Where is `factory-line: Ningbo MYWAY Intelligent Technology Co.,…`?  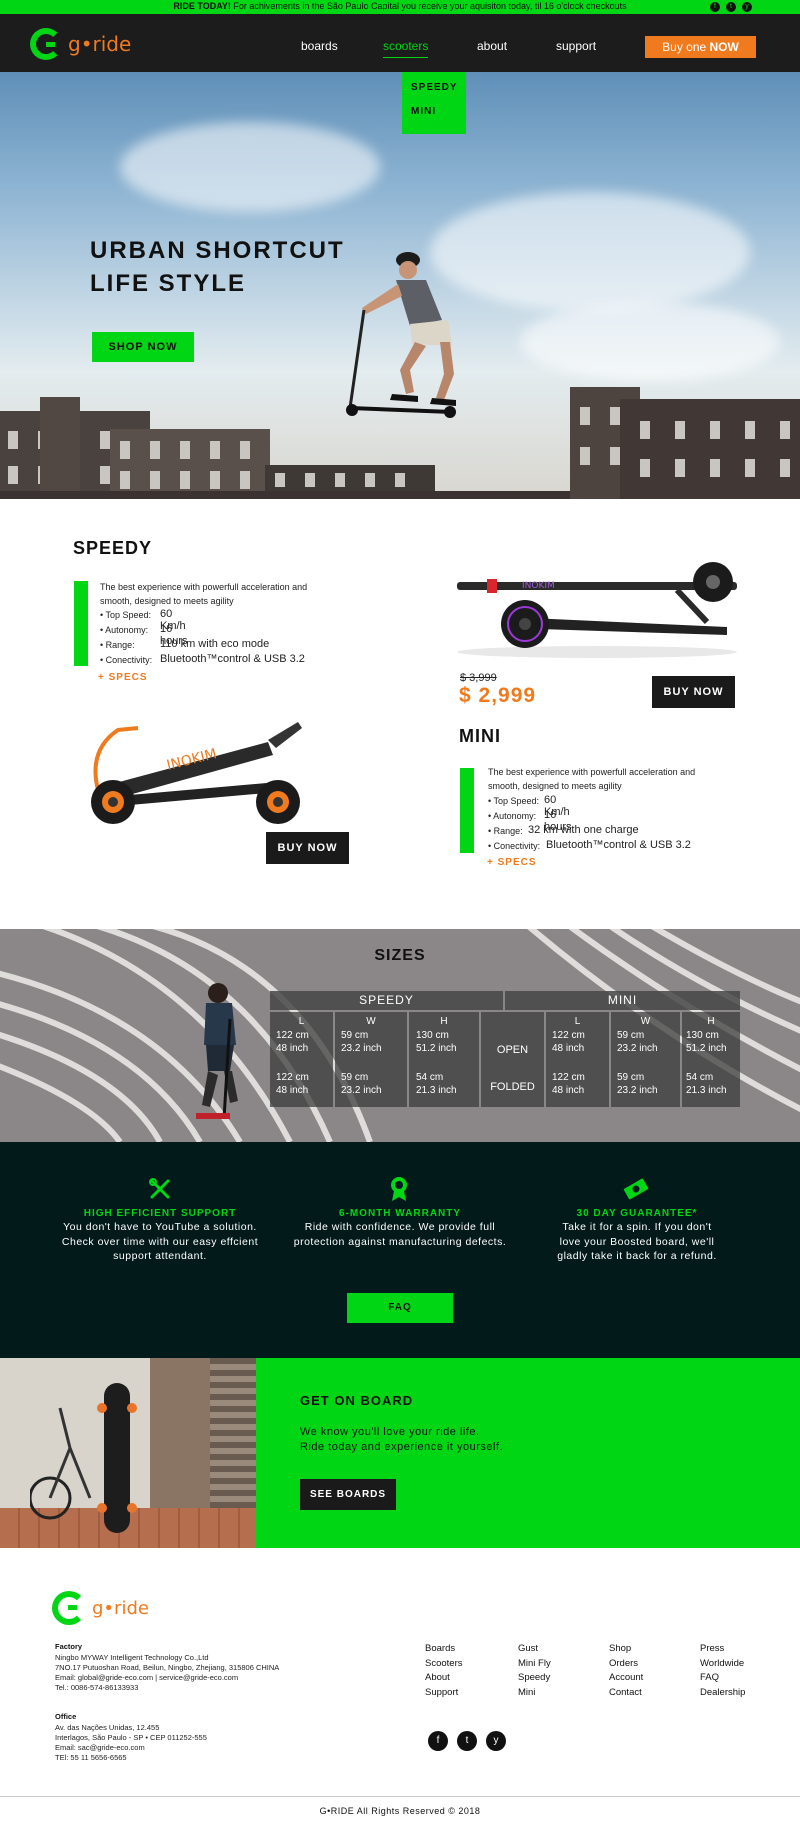 factory-line: Ningbo MYWAY Intelligent Technology Co.,… is located at coordinates (132, 1657).